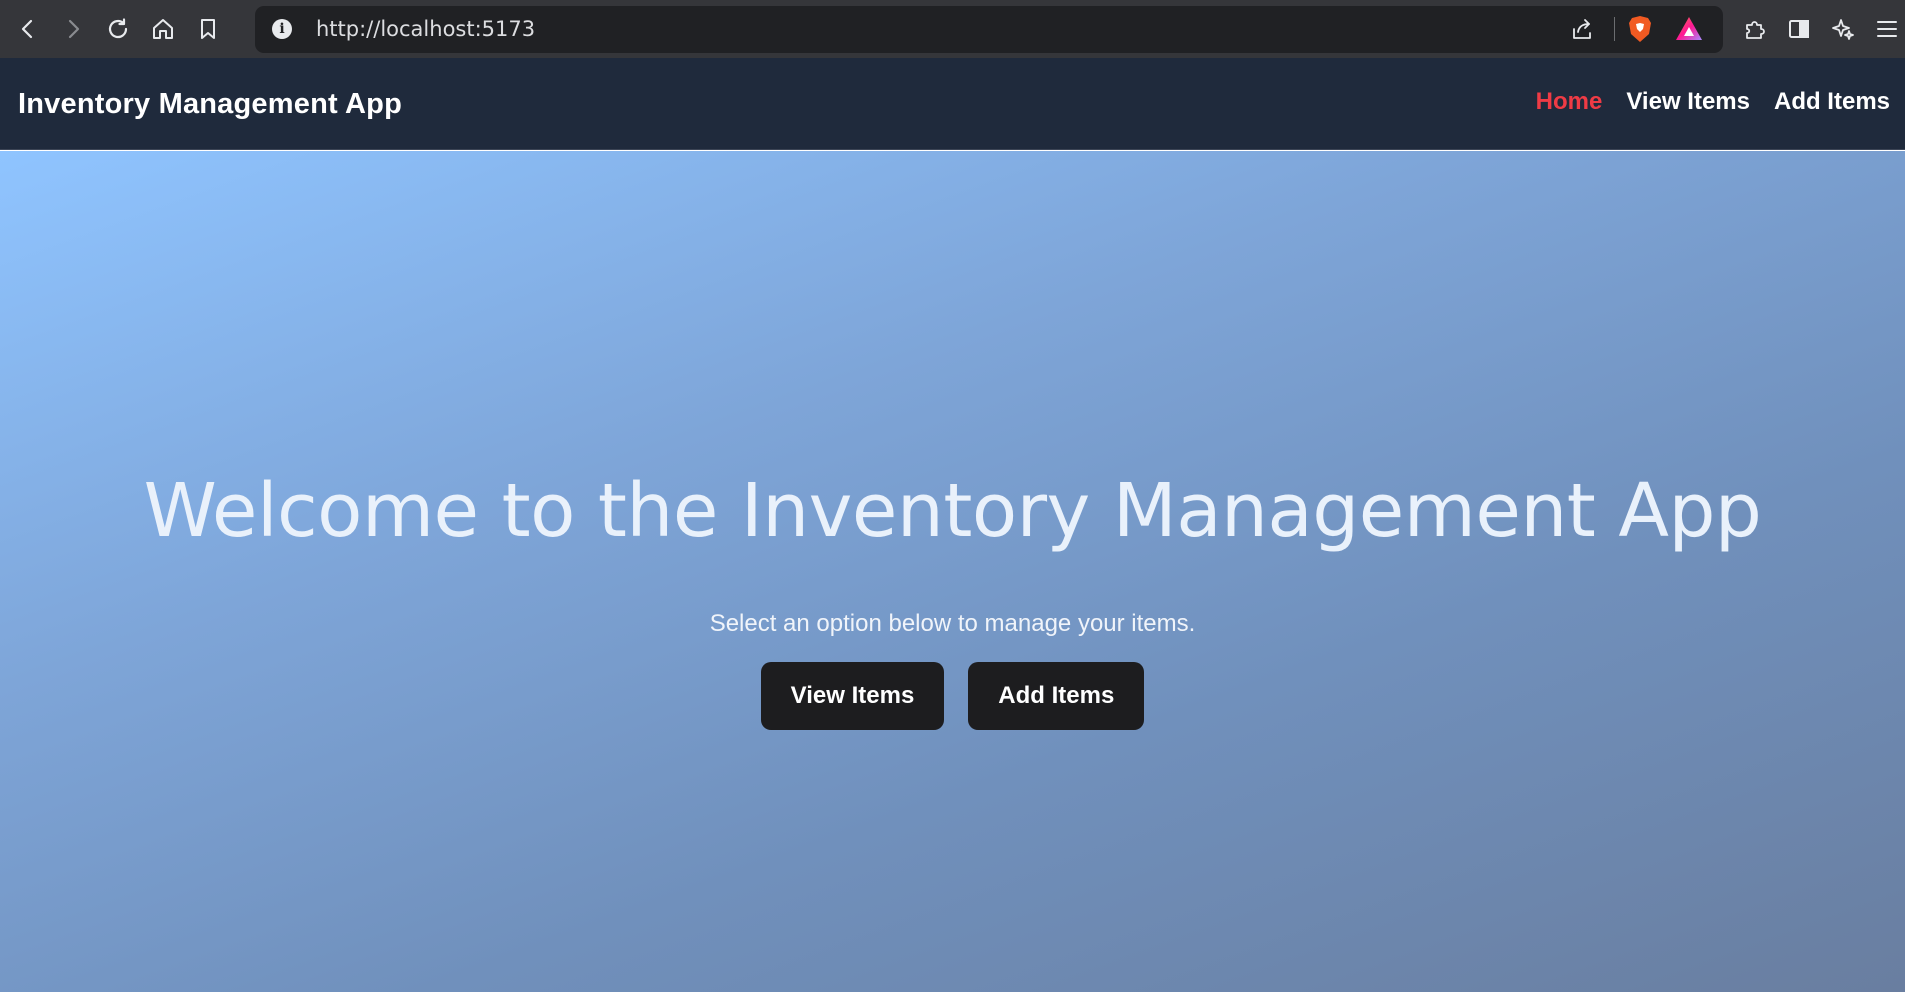 The height and width of the screenshot is (992, 1905). Describe the element at coordinates (208, 29) in the screenshot. I see `bookmark-icon` at that location.